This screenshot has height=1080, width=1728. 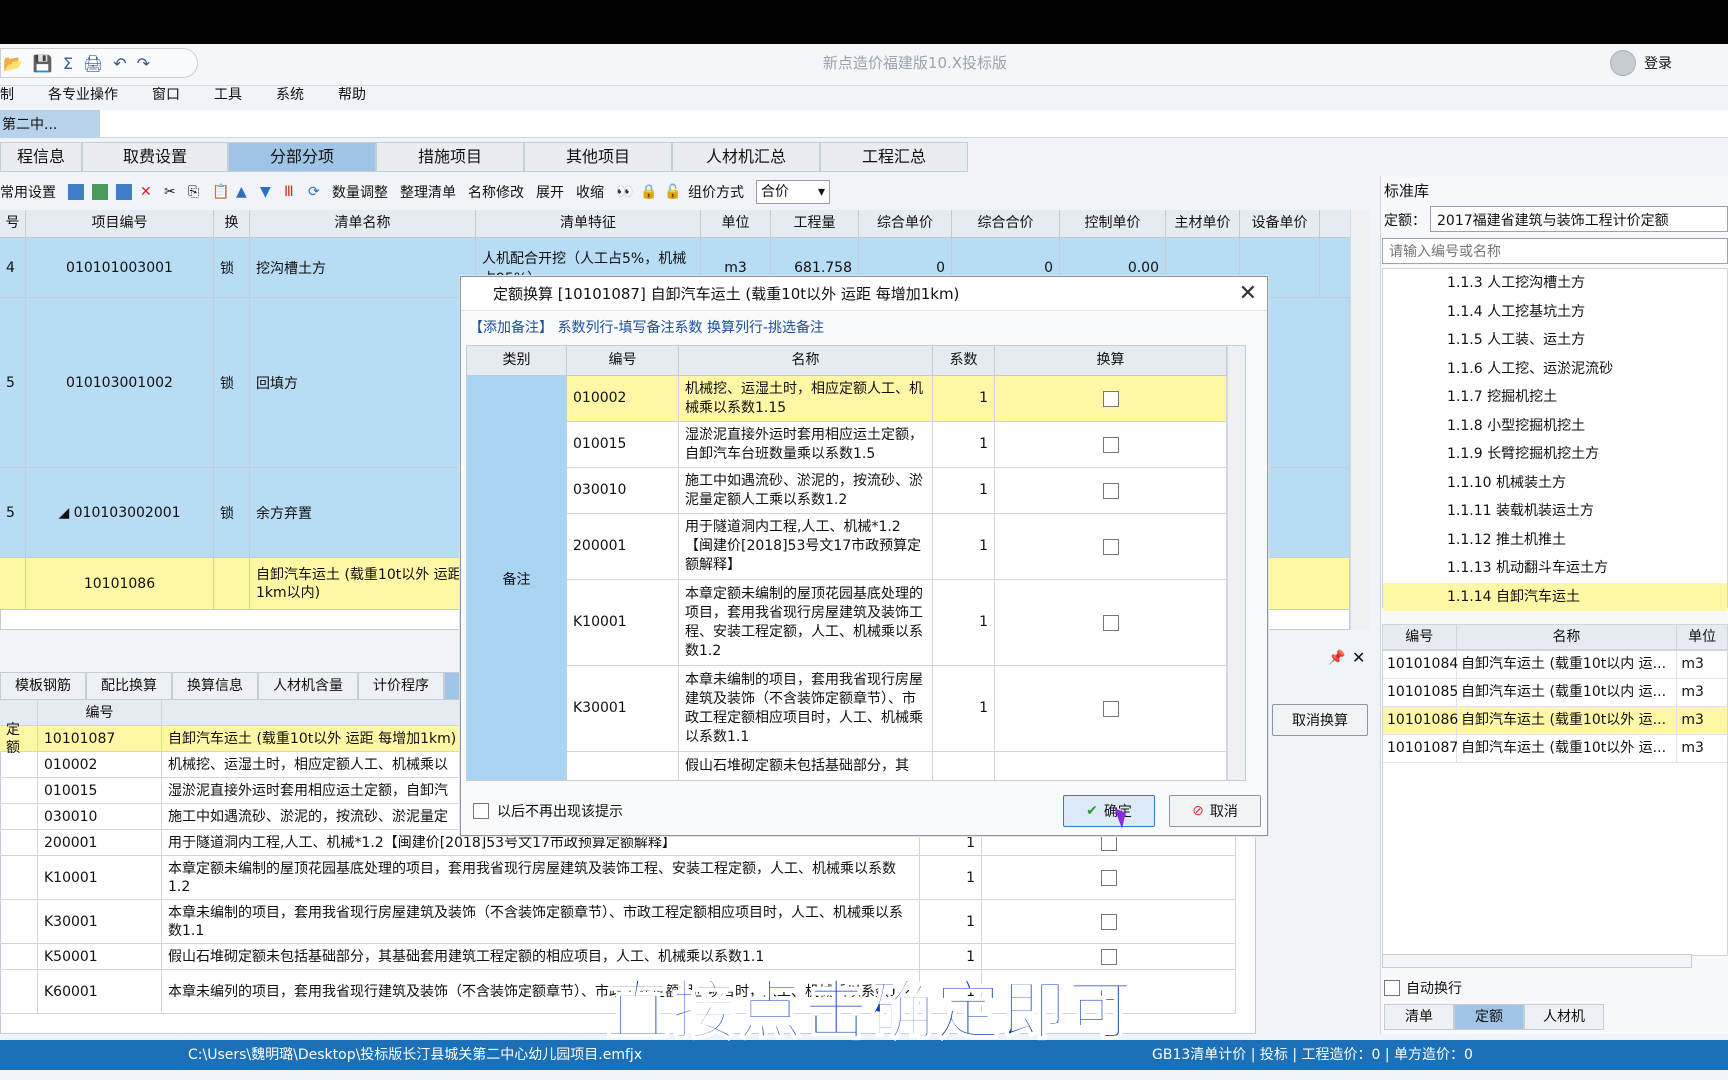 What do you see at coordinates (401, 686) in the screenshot?
I see `tab-pricing-procedure: 计价程序` at bounding box center [401, 686].